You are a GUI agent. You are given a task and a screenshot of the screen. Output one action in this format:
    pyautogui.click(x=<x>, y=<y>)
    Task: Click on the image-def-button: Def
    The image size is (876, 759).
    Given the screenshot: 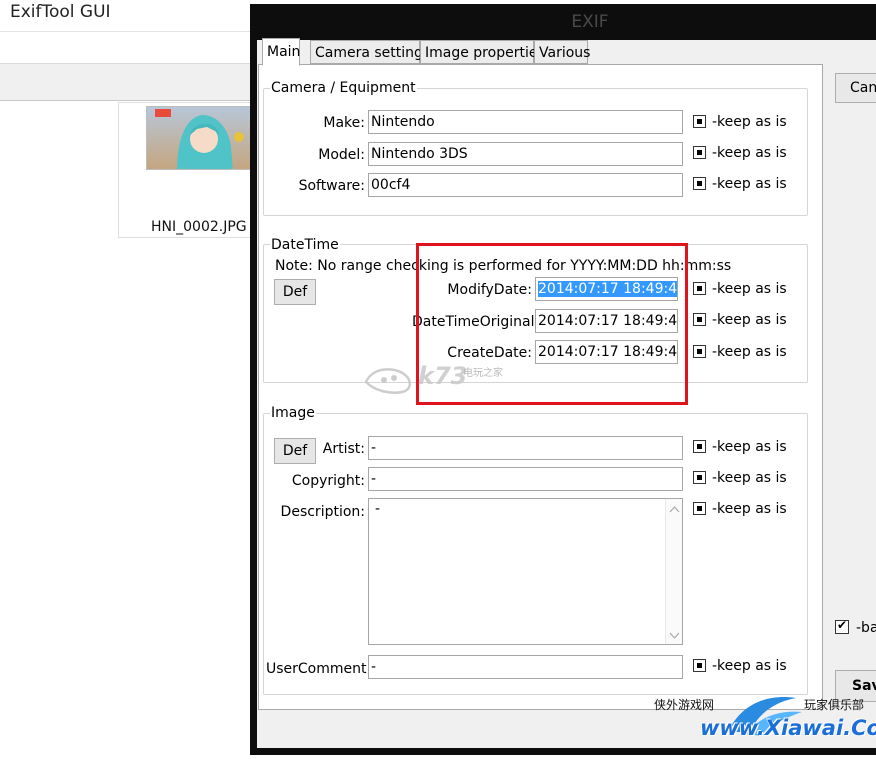 What is the action you would take?
    pyautogui.click(x=295, y=451)
    